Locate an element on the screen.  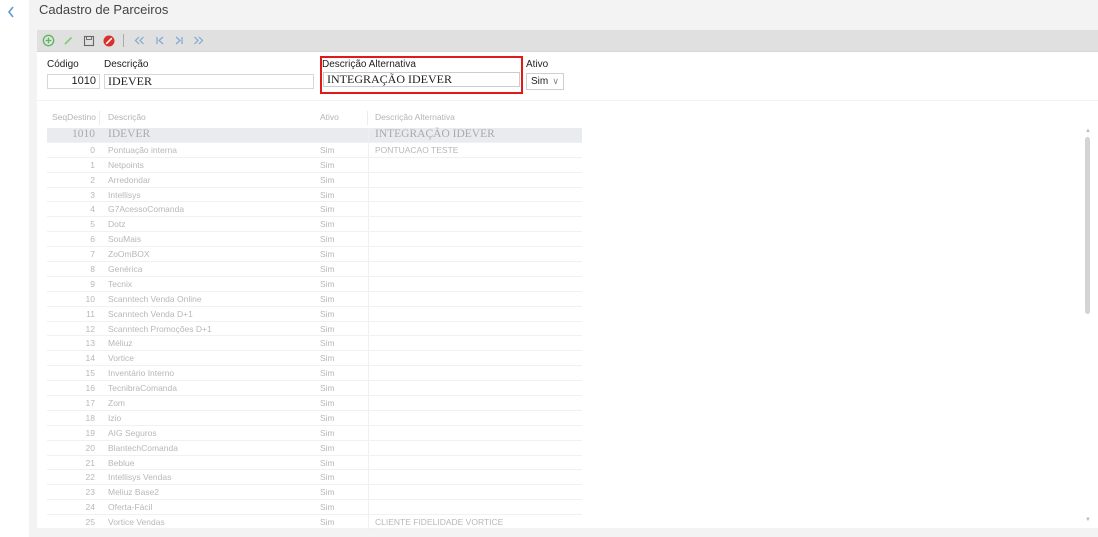
step-right-icon is located at coordinates (179, 40).